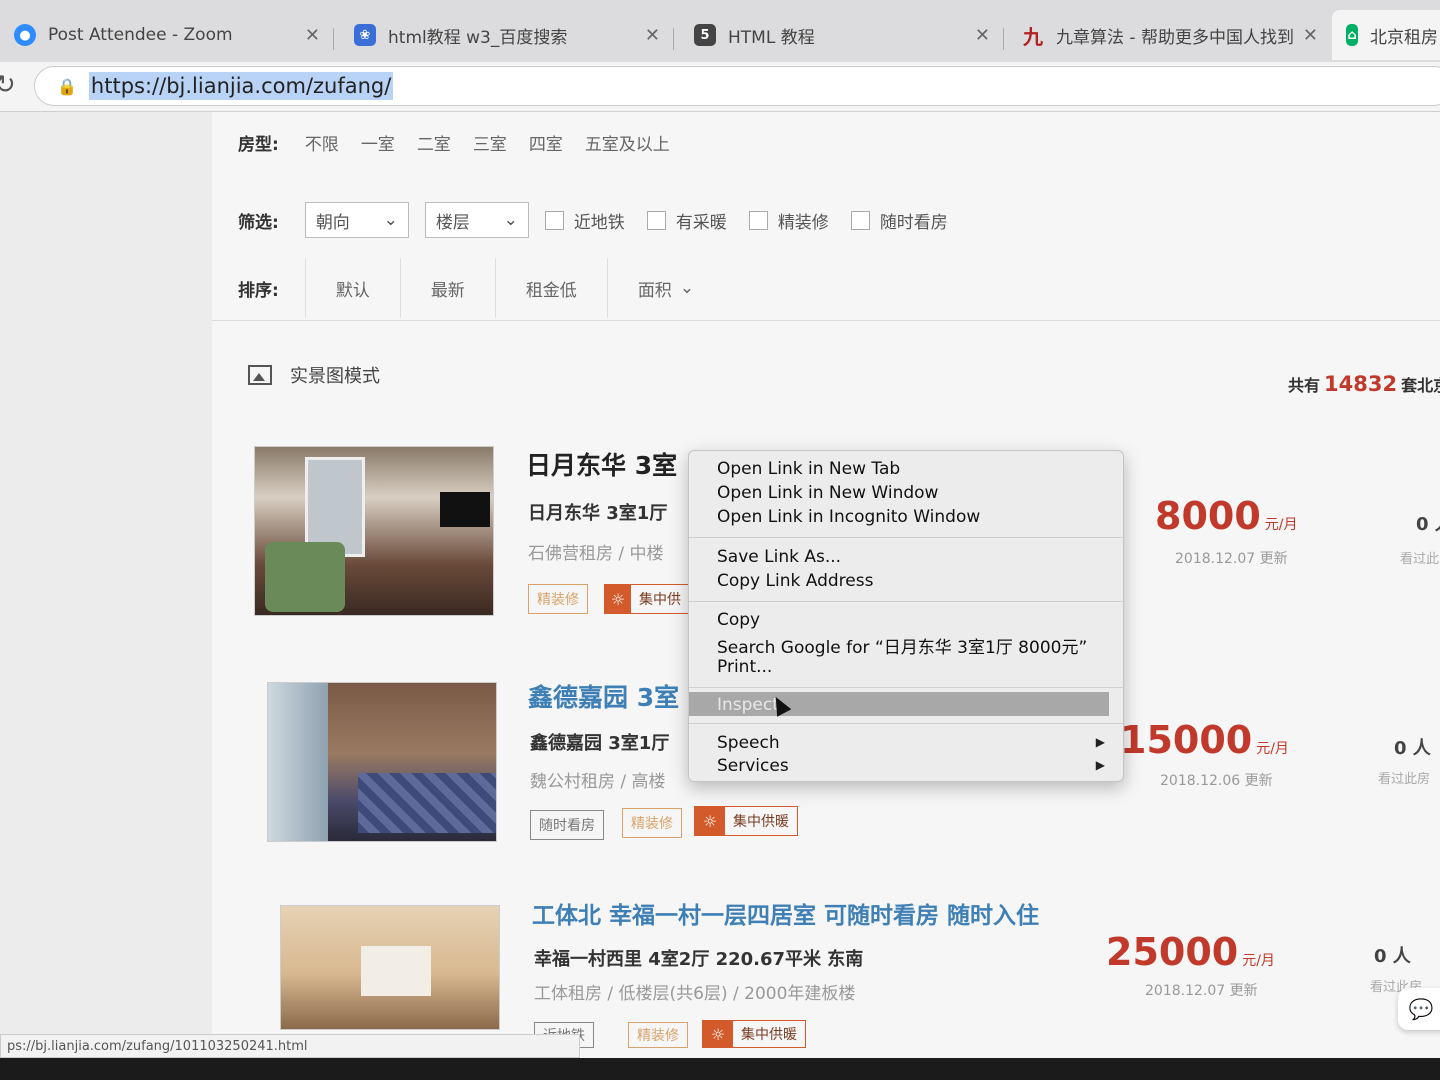  I want to click on menu-separator, so click(907, 601).